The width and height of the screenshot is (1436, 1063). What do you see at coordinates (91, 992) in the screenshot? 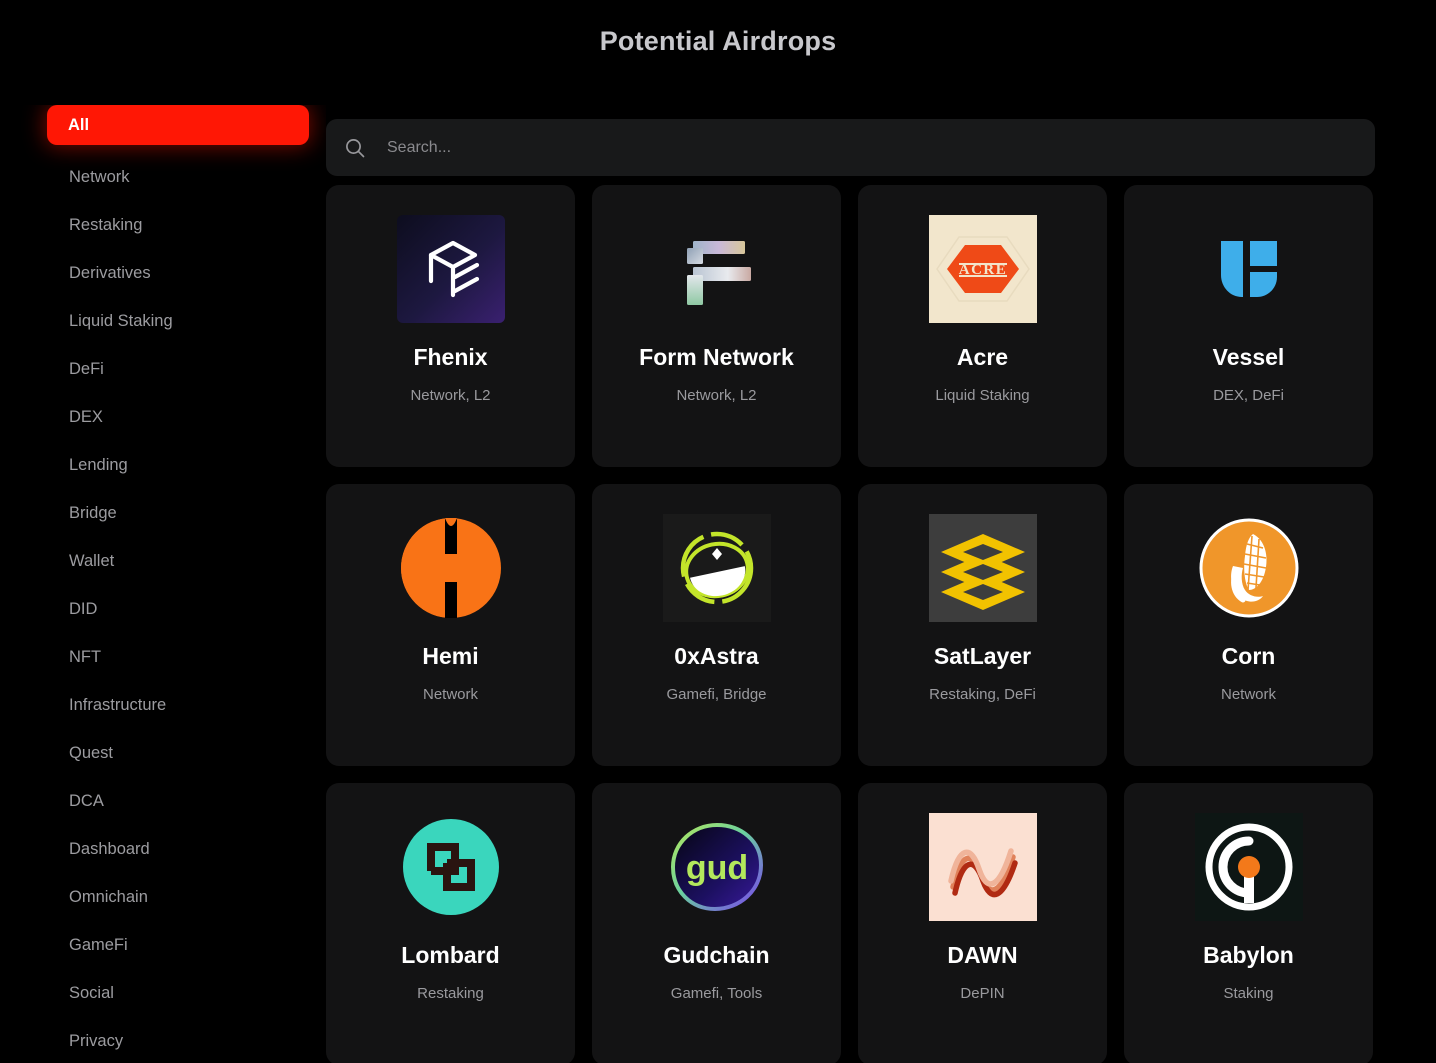
I see `sidebar-item-label: Social` at bounding box center [91, 992].